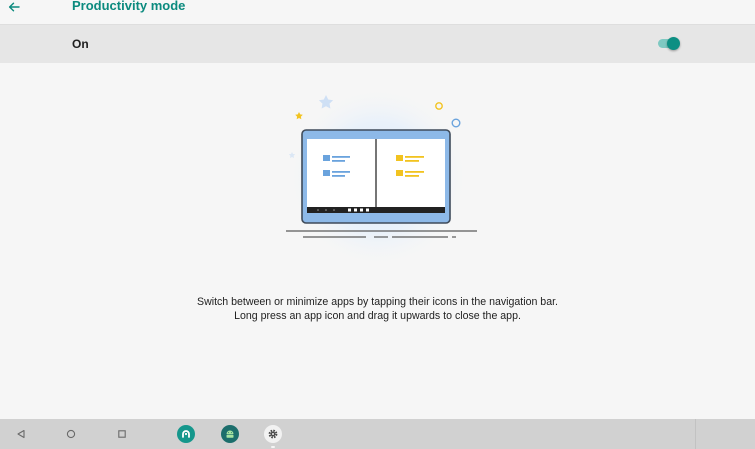  I want to click on back-triangle-icon, so click(21, 434).